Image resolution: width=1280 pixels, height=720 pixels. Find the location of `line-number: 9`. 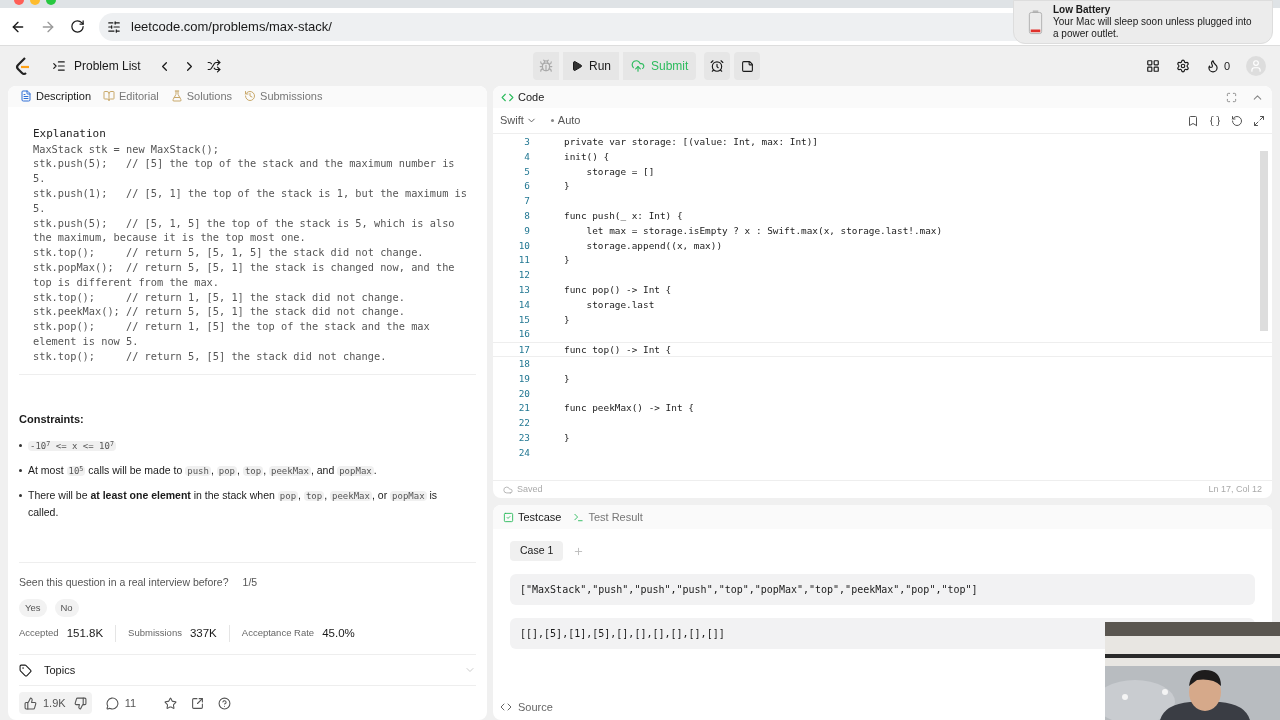

line-number: 9 is located at coordinates (526, 230).